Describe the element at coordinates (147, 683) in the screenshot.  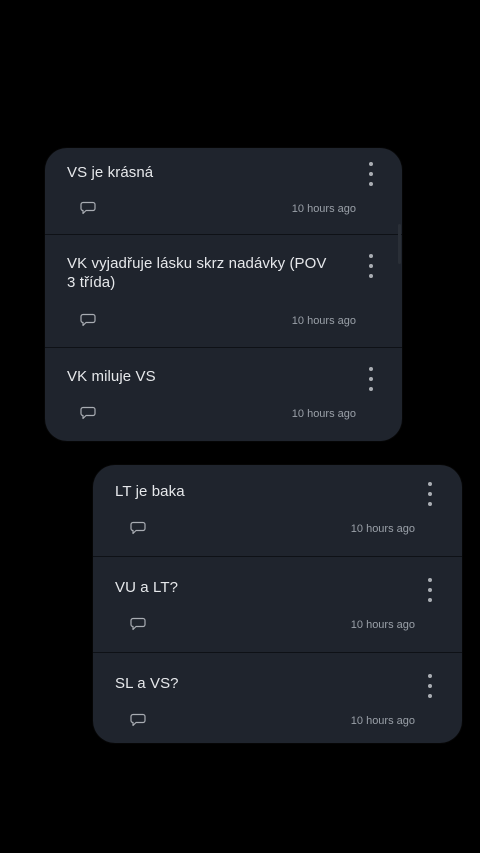
I see `post-title: SL a VS?` at that location.